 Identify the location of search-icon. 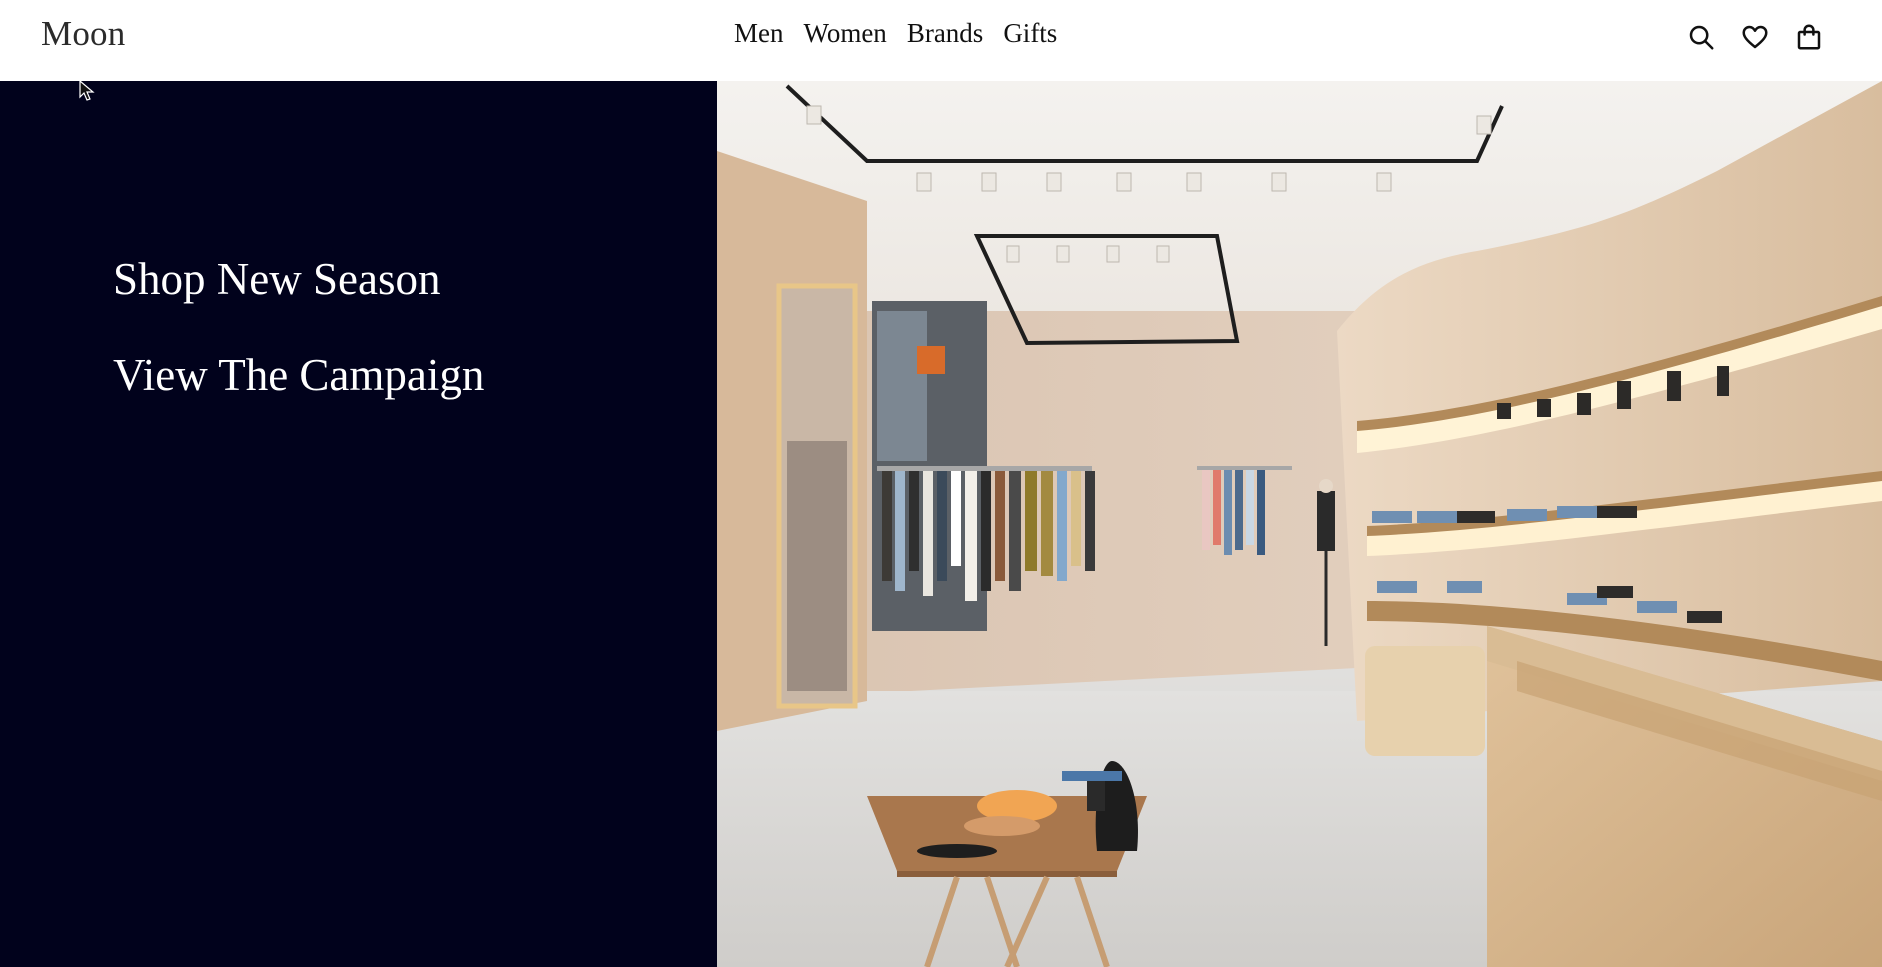
(1701, 37).